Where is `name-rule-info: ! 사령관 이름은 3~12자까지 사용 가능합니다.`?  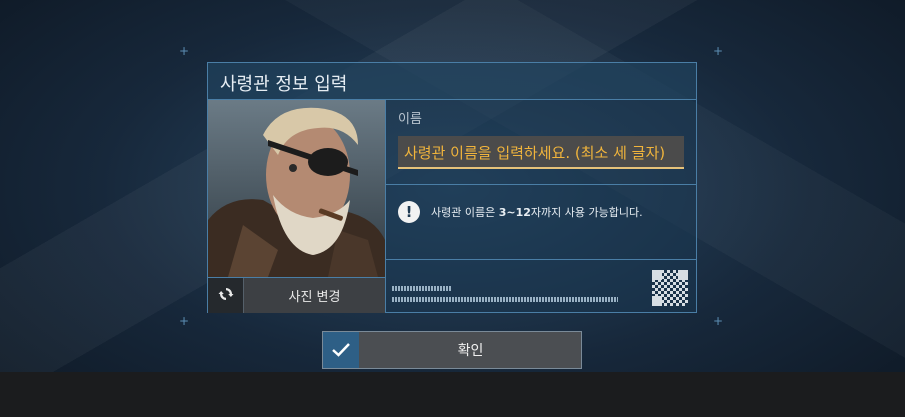
name-rule-info: ! 사령관 이름은 3~12자까지 사용 가능합니다. is located at coordinates (541, 222).